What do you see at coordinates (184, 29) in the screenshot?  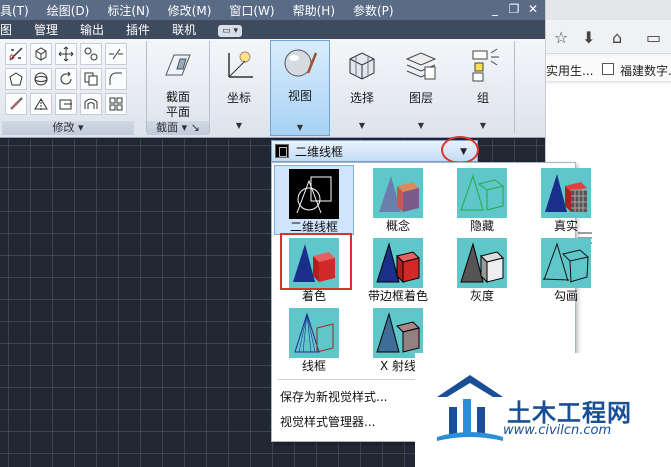 I see `tab-online: 联机` at bounding box center [184, 29].